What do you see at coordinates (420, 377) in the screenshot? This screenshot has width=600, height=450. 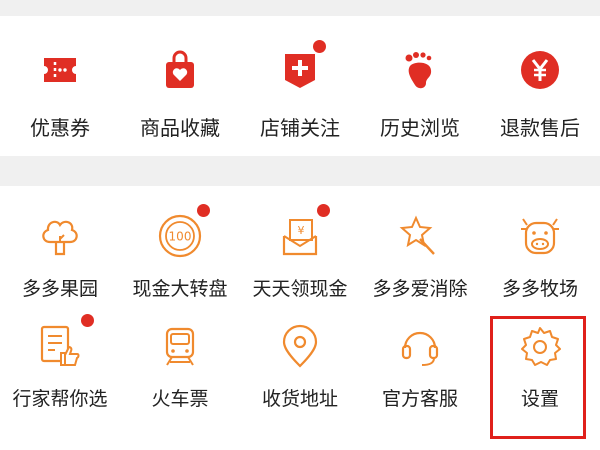 I see `customer-service-button: 官方客服` at bounding box center [420, 377].